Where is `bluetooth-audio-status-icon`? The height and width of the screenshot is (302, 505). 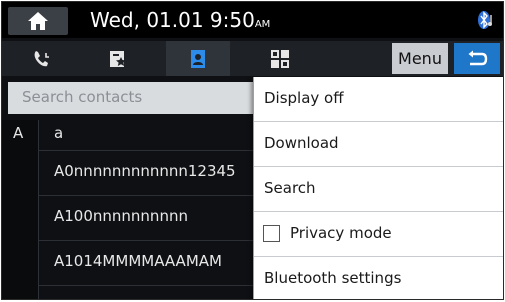
bluetooth-audio-status-icon is located at coordinates (485, 20).